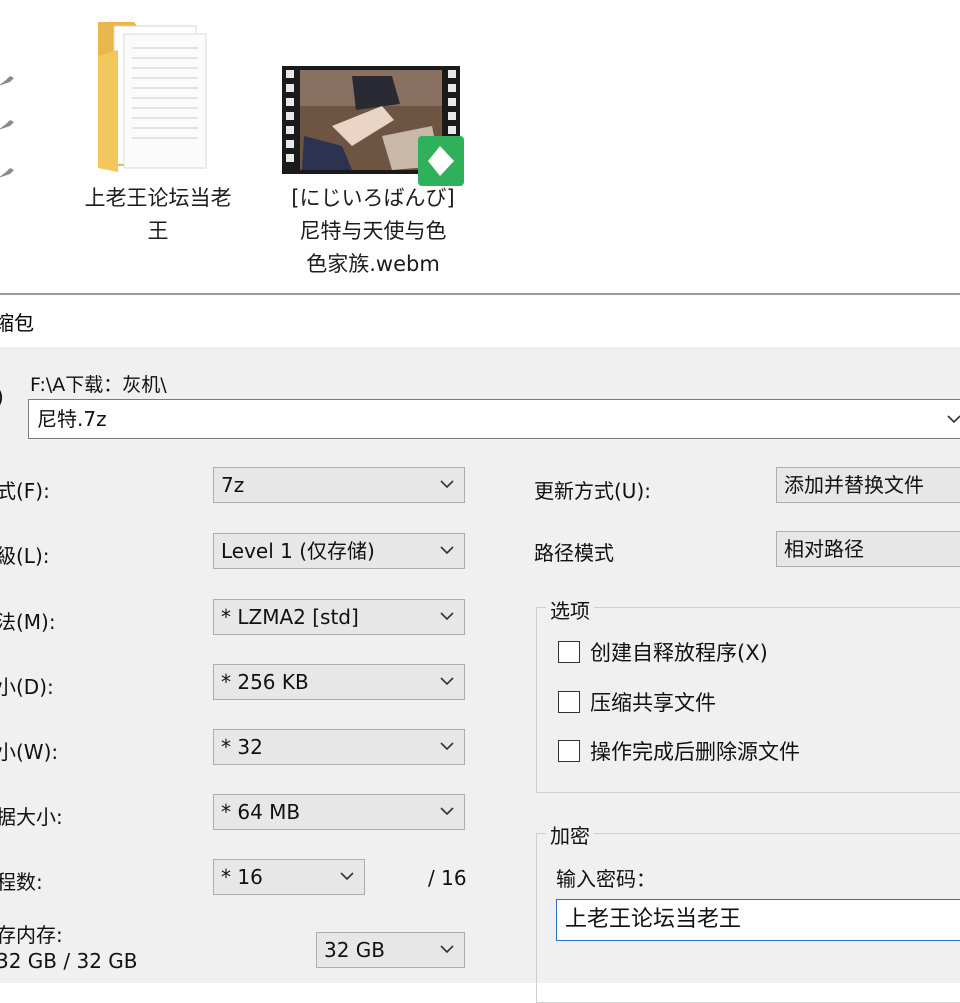 This screenshot has height=1003, width=960. I want to click on dictionary-value: * 256 KB, so click(265, 682).